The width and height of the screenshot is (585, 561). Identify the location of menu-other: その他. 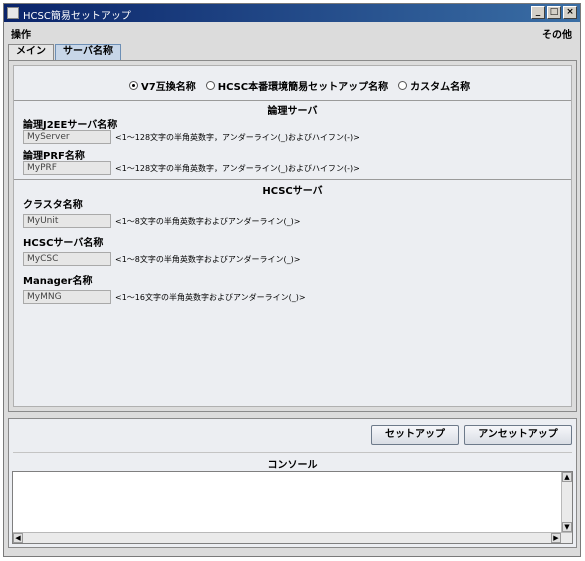
(557, 33).